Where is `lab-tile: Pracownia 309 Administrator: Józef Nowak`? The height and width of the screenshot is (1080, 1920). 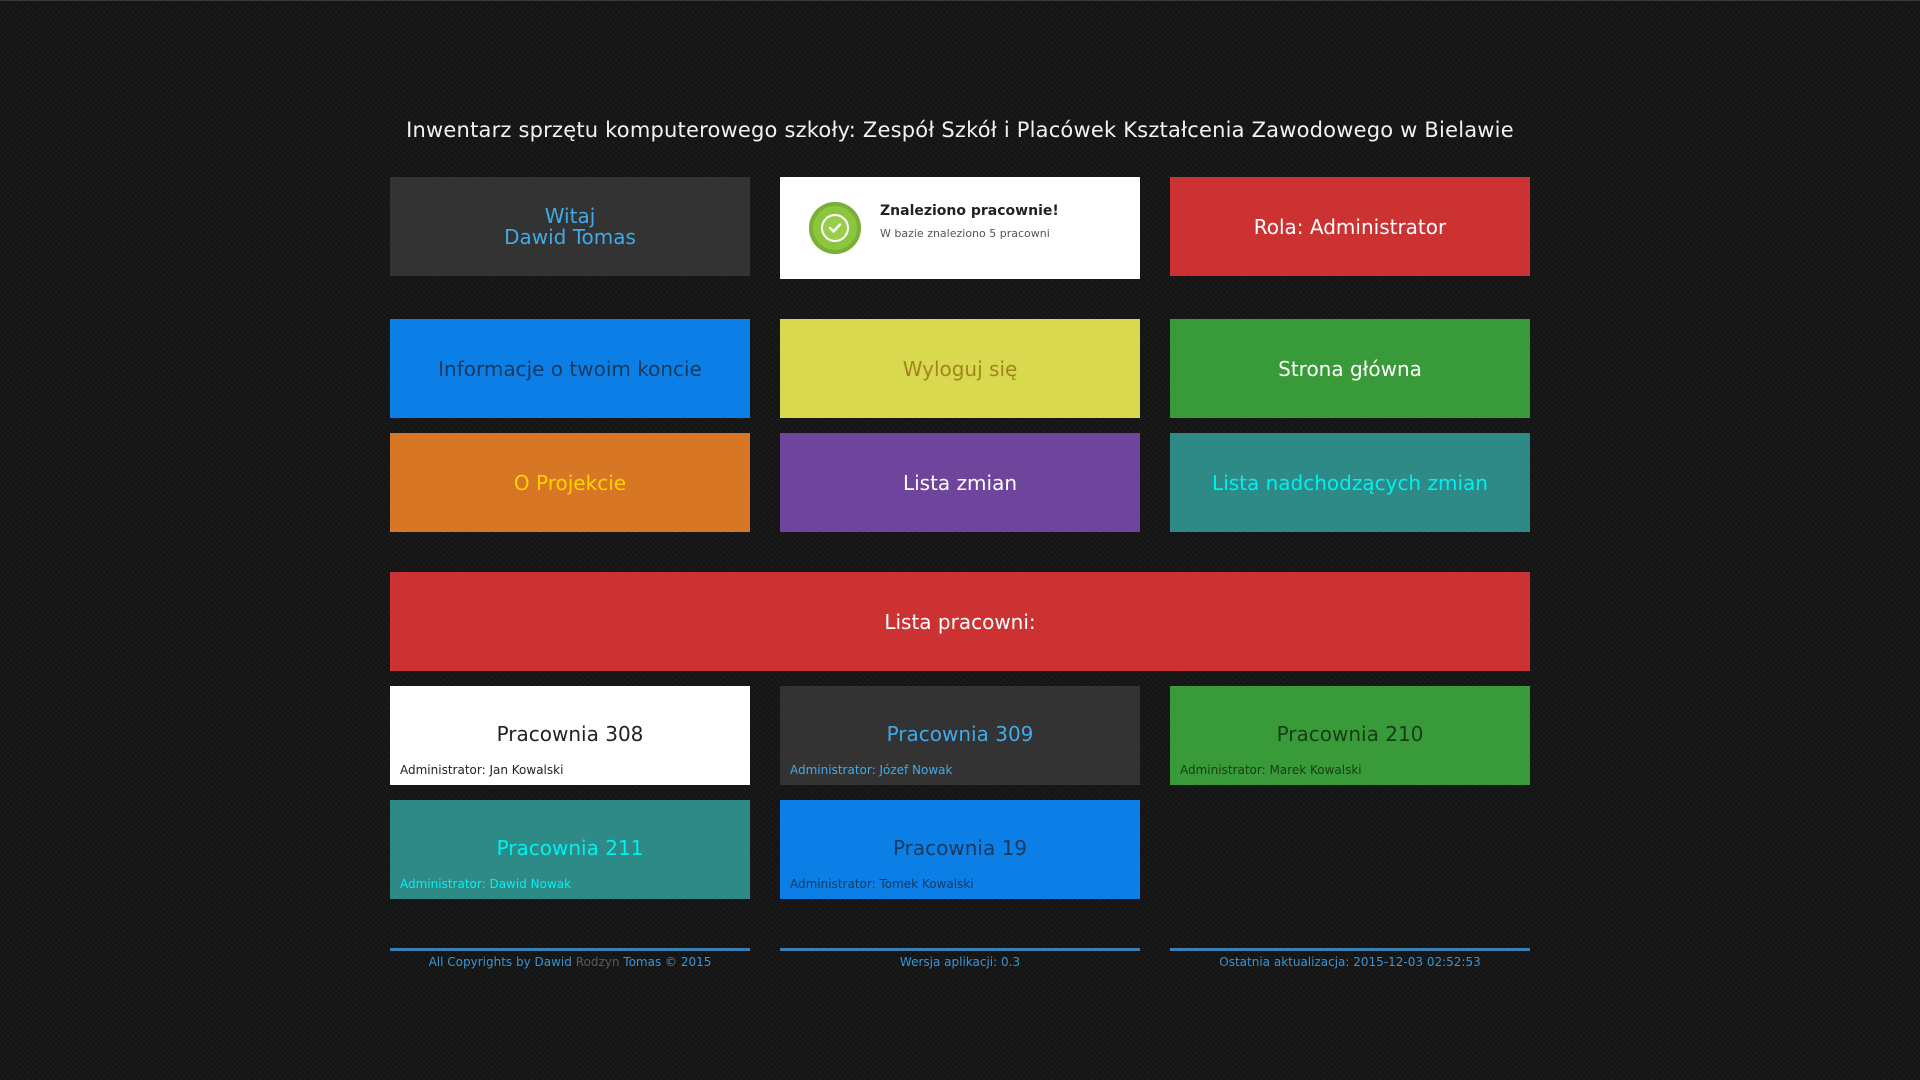 lab-tile: Pracownia 309 Administrator: Józef Nowak is located at coordinates (960, 735).